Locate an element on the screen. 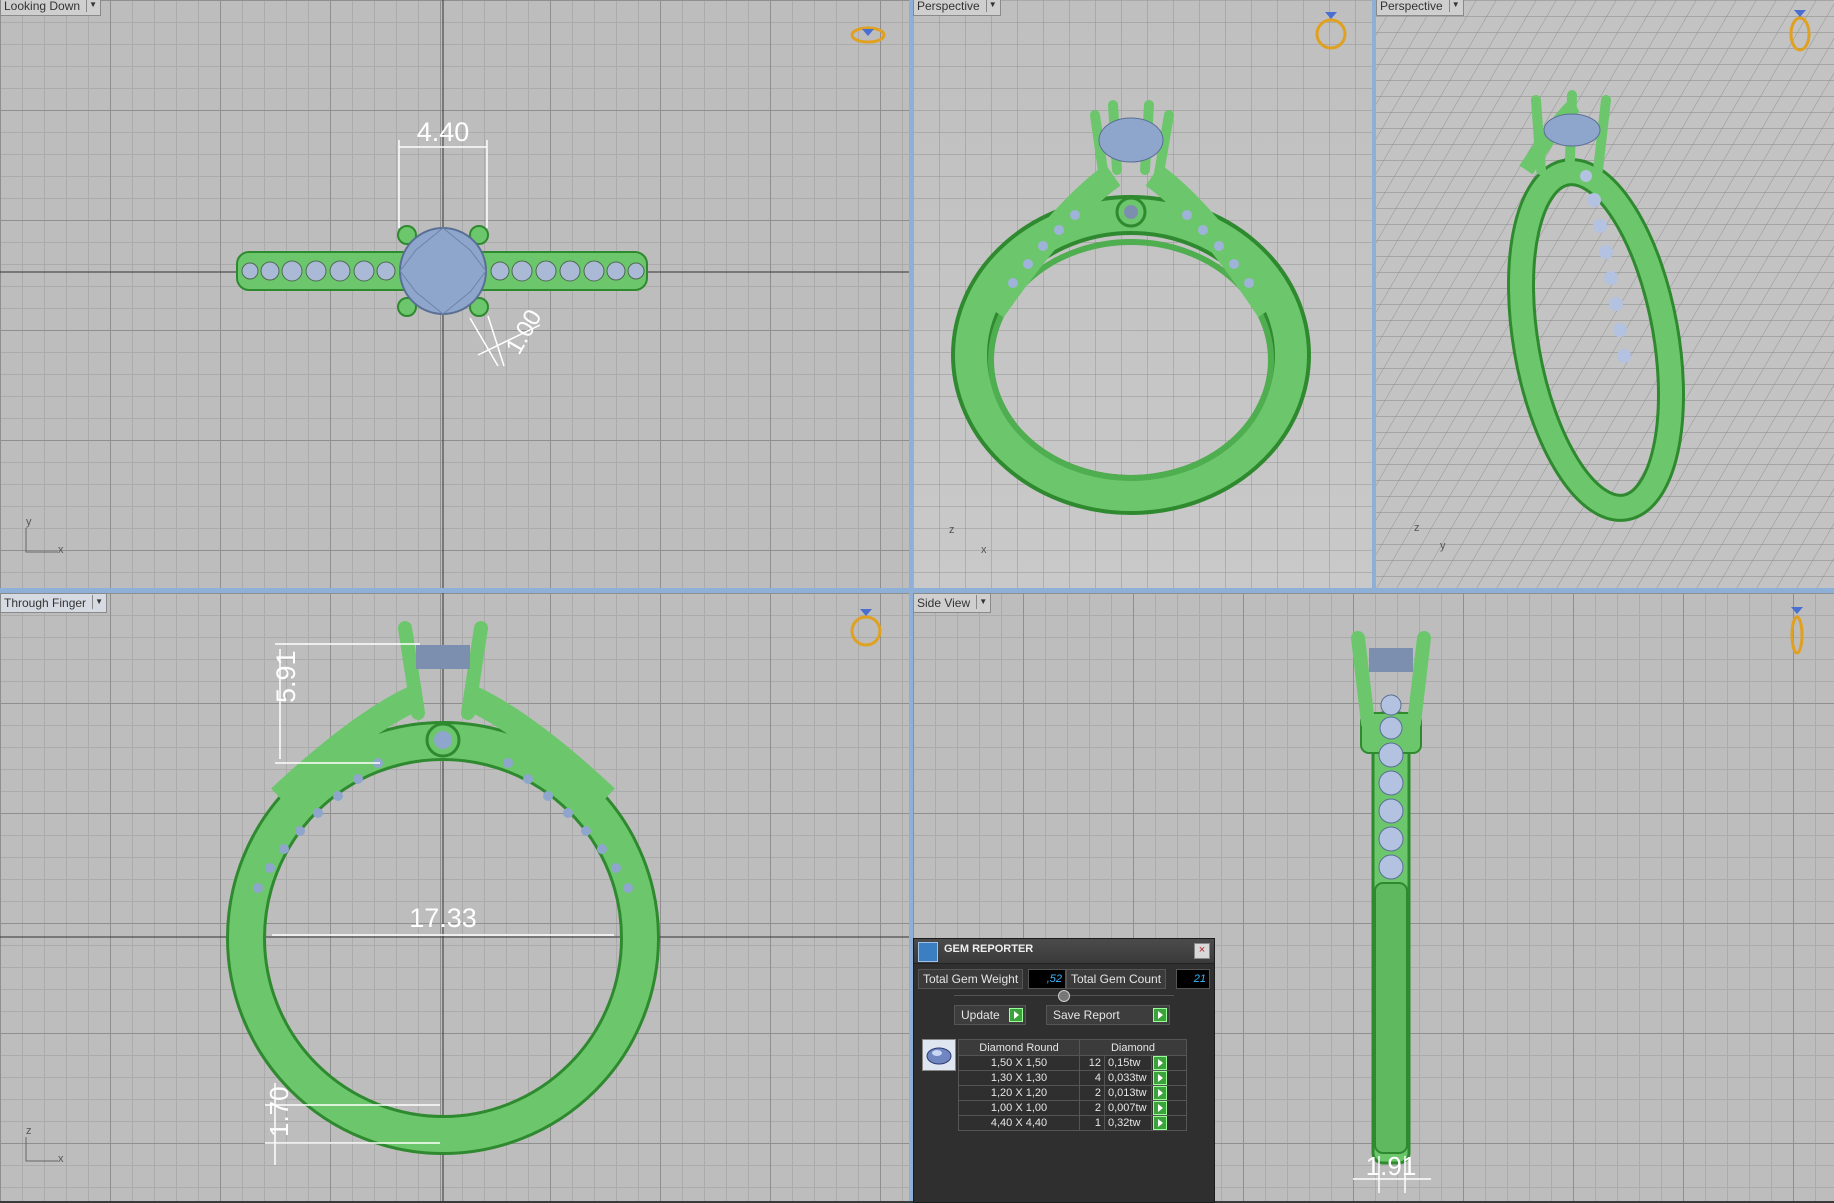 The height and width of the screenshot is (1203, 1834). total-gem-count-value: 21 is located at coordinates (1193, 979).